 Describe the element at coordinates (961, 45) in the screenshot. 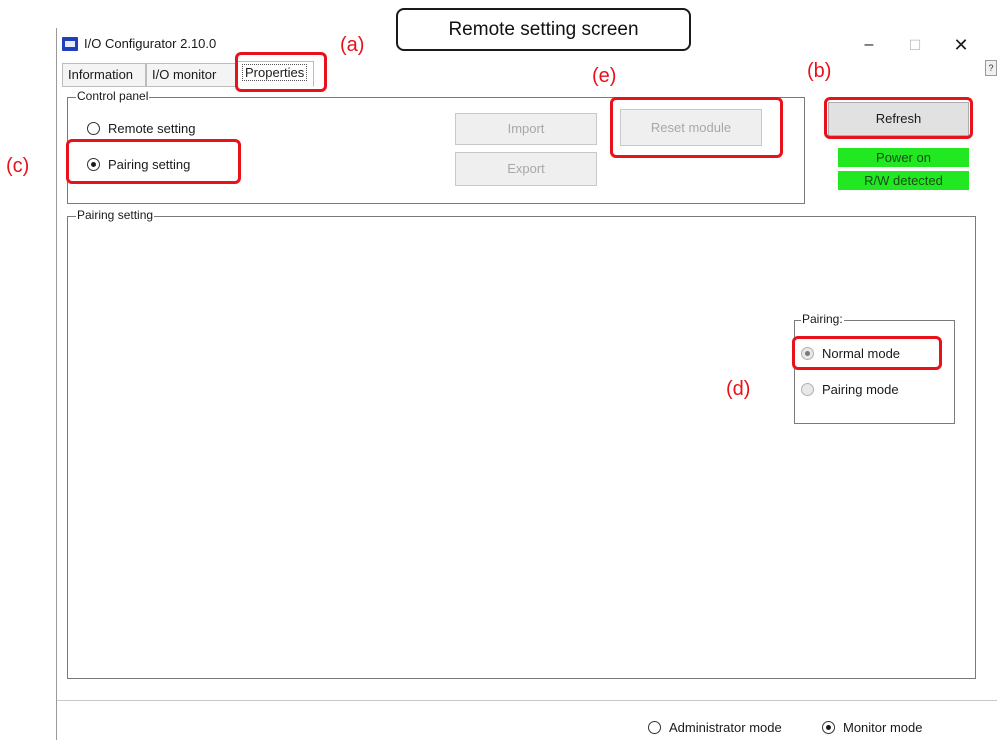

I see `close-button: ✕` at that location.